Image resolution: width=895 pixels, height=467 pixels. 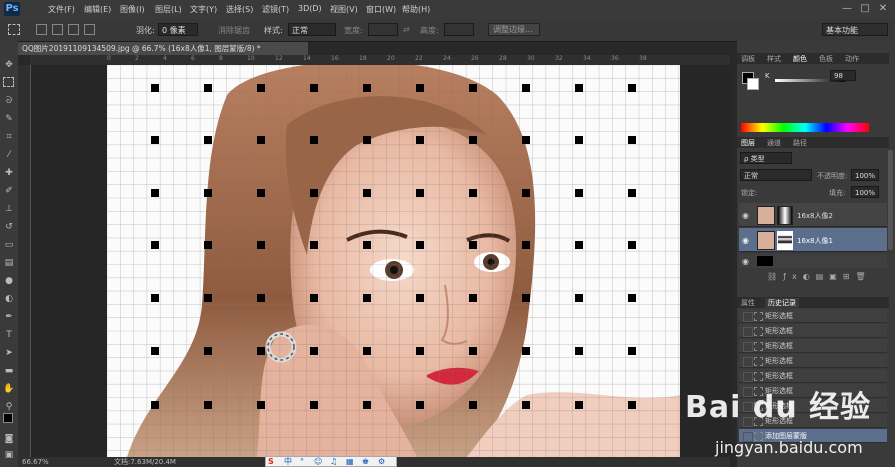 I want to click on shape-tool-icon: ▬, so click(x=9, y=371).